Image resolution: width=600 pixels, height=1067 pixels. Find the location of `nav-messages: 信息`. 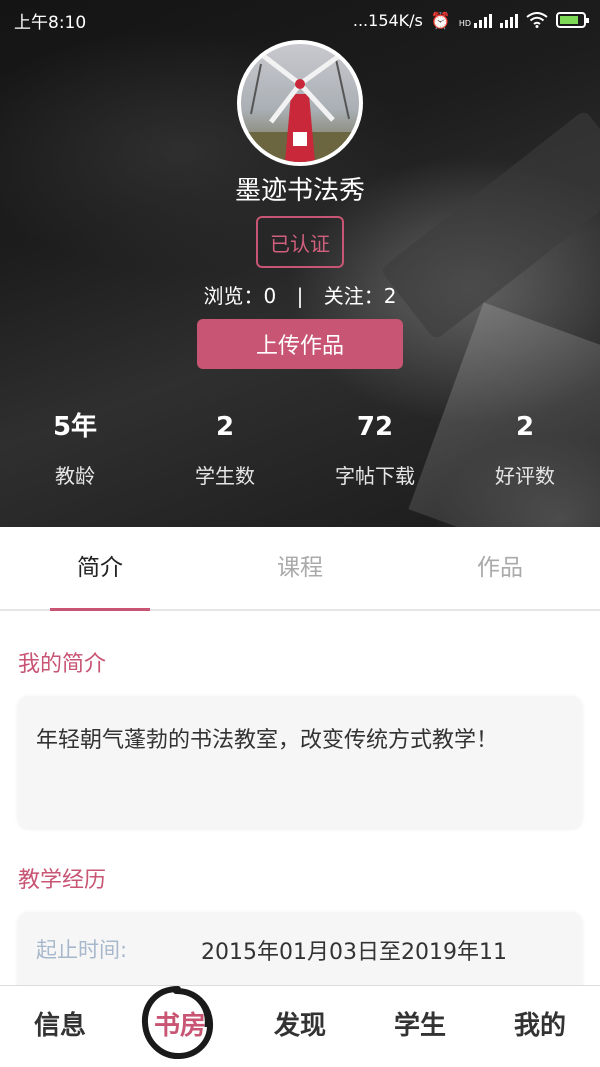

nav-messages: 信息 is located at coordinates (60, 1026).